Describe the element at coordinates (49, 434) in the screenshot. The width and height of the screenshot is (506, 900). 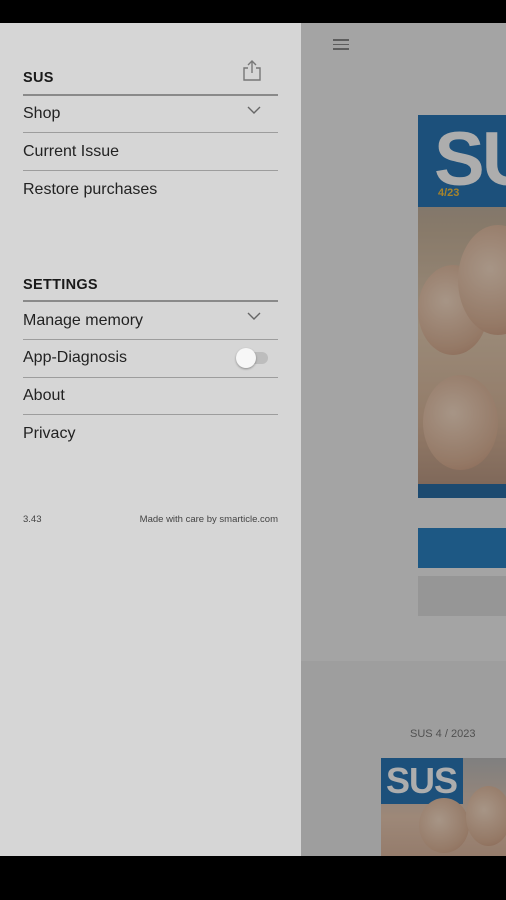
I see `menu-item-privacy: Privacy` at that location.